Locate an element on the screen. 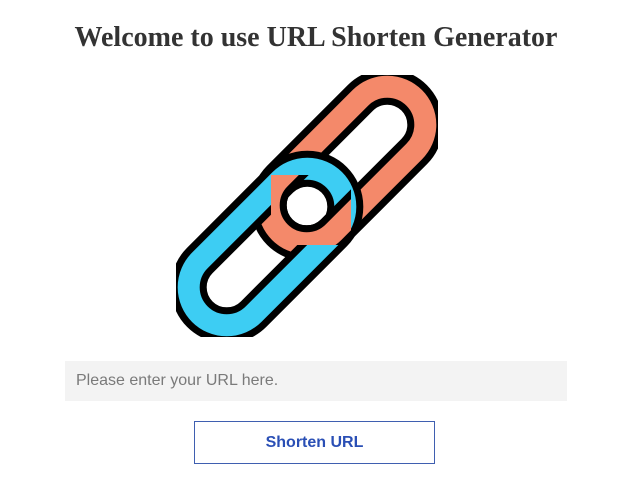  page-title: Welcome to use URL Shorten Generator is located at coordinates (316, 37).